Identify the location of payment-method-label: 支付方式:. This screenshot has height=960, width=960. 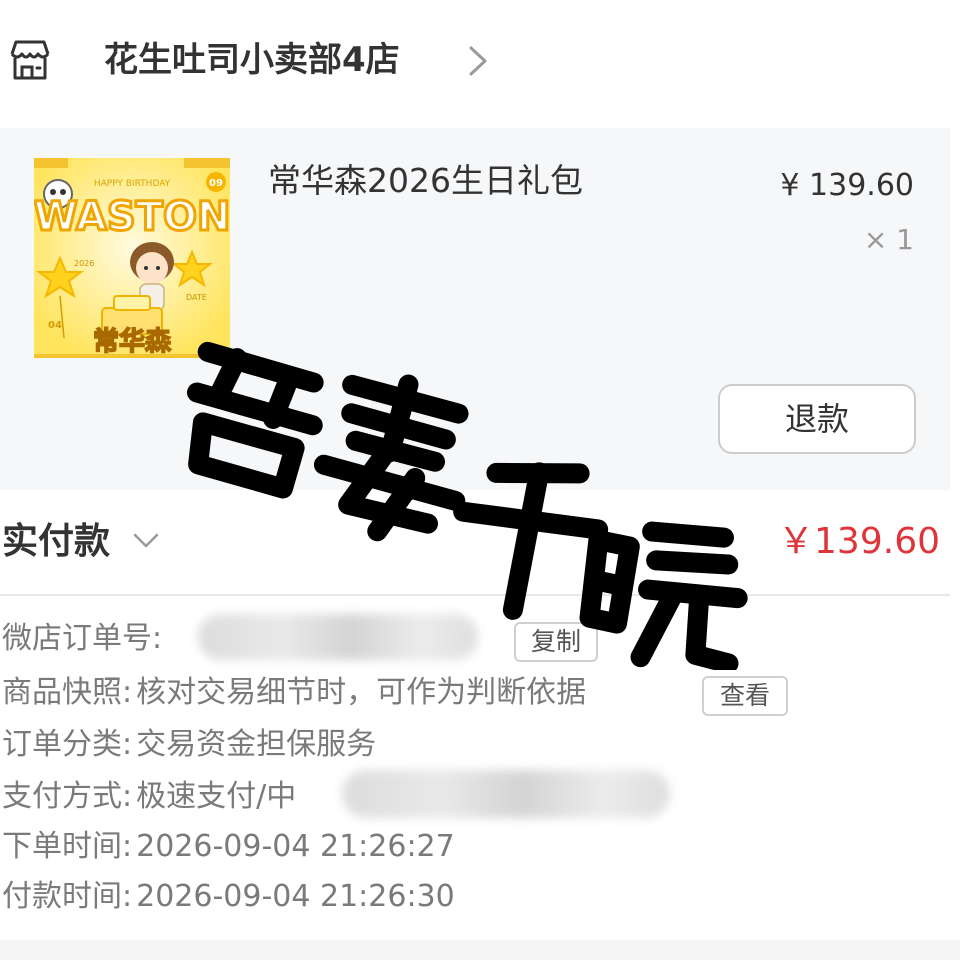
(67, 796).